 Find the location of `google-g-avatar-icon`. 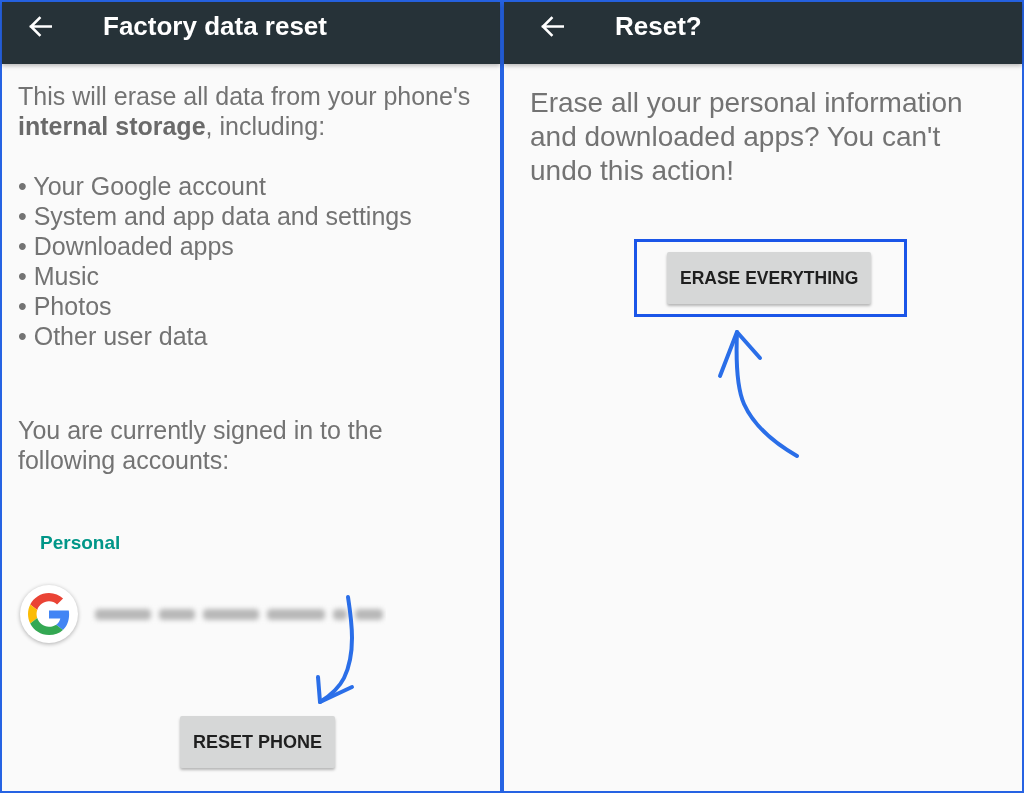

google-g-avatar-icon is located at coordinates (49, 614).